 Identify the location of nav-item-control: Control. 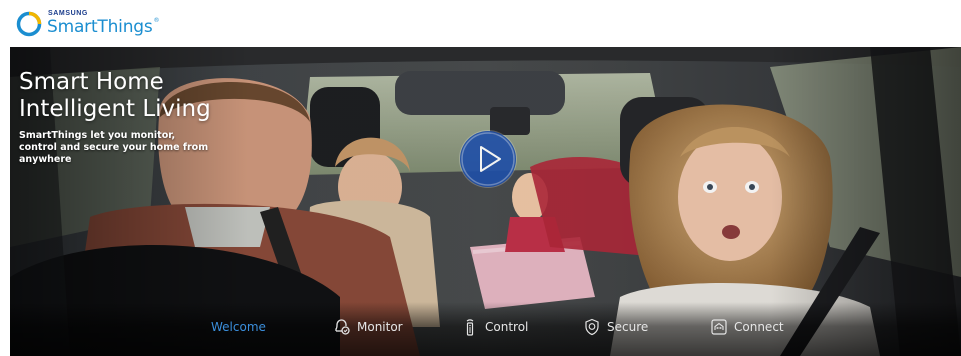
(494, 327).